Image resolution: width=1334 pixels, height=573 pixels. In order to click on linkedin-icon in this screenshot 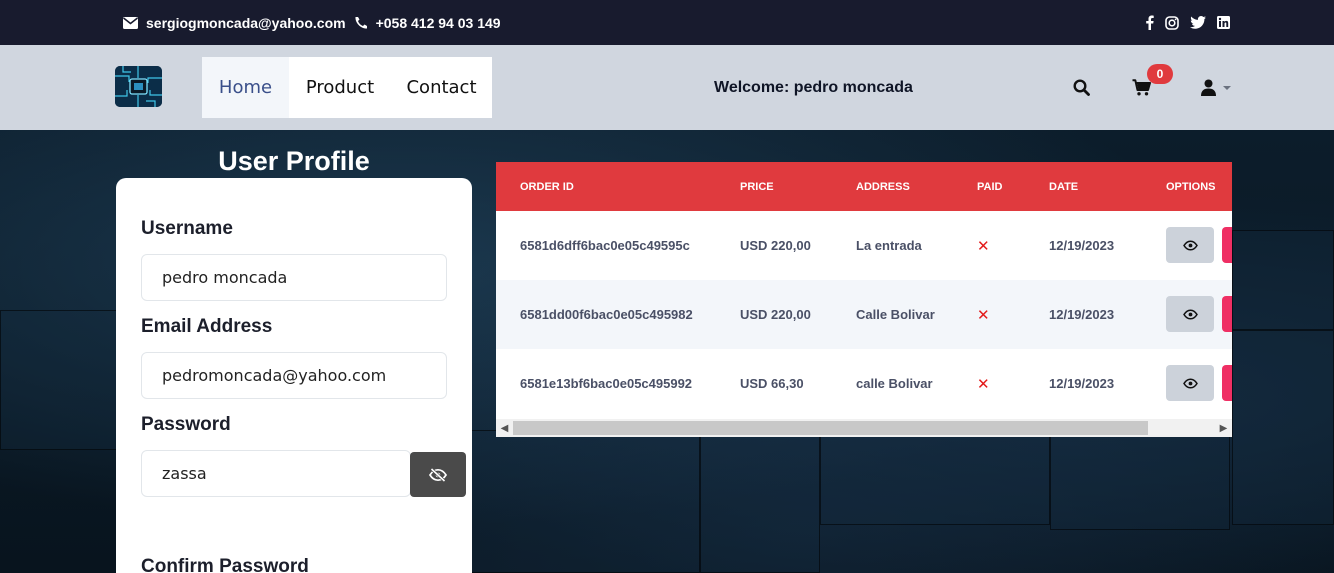, I will do `click(1223, 22)`.